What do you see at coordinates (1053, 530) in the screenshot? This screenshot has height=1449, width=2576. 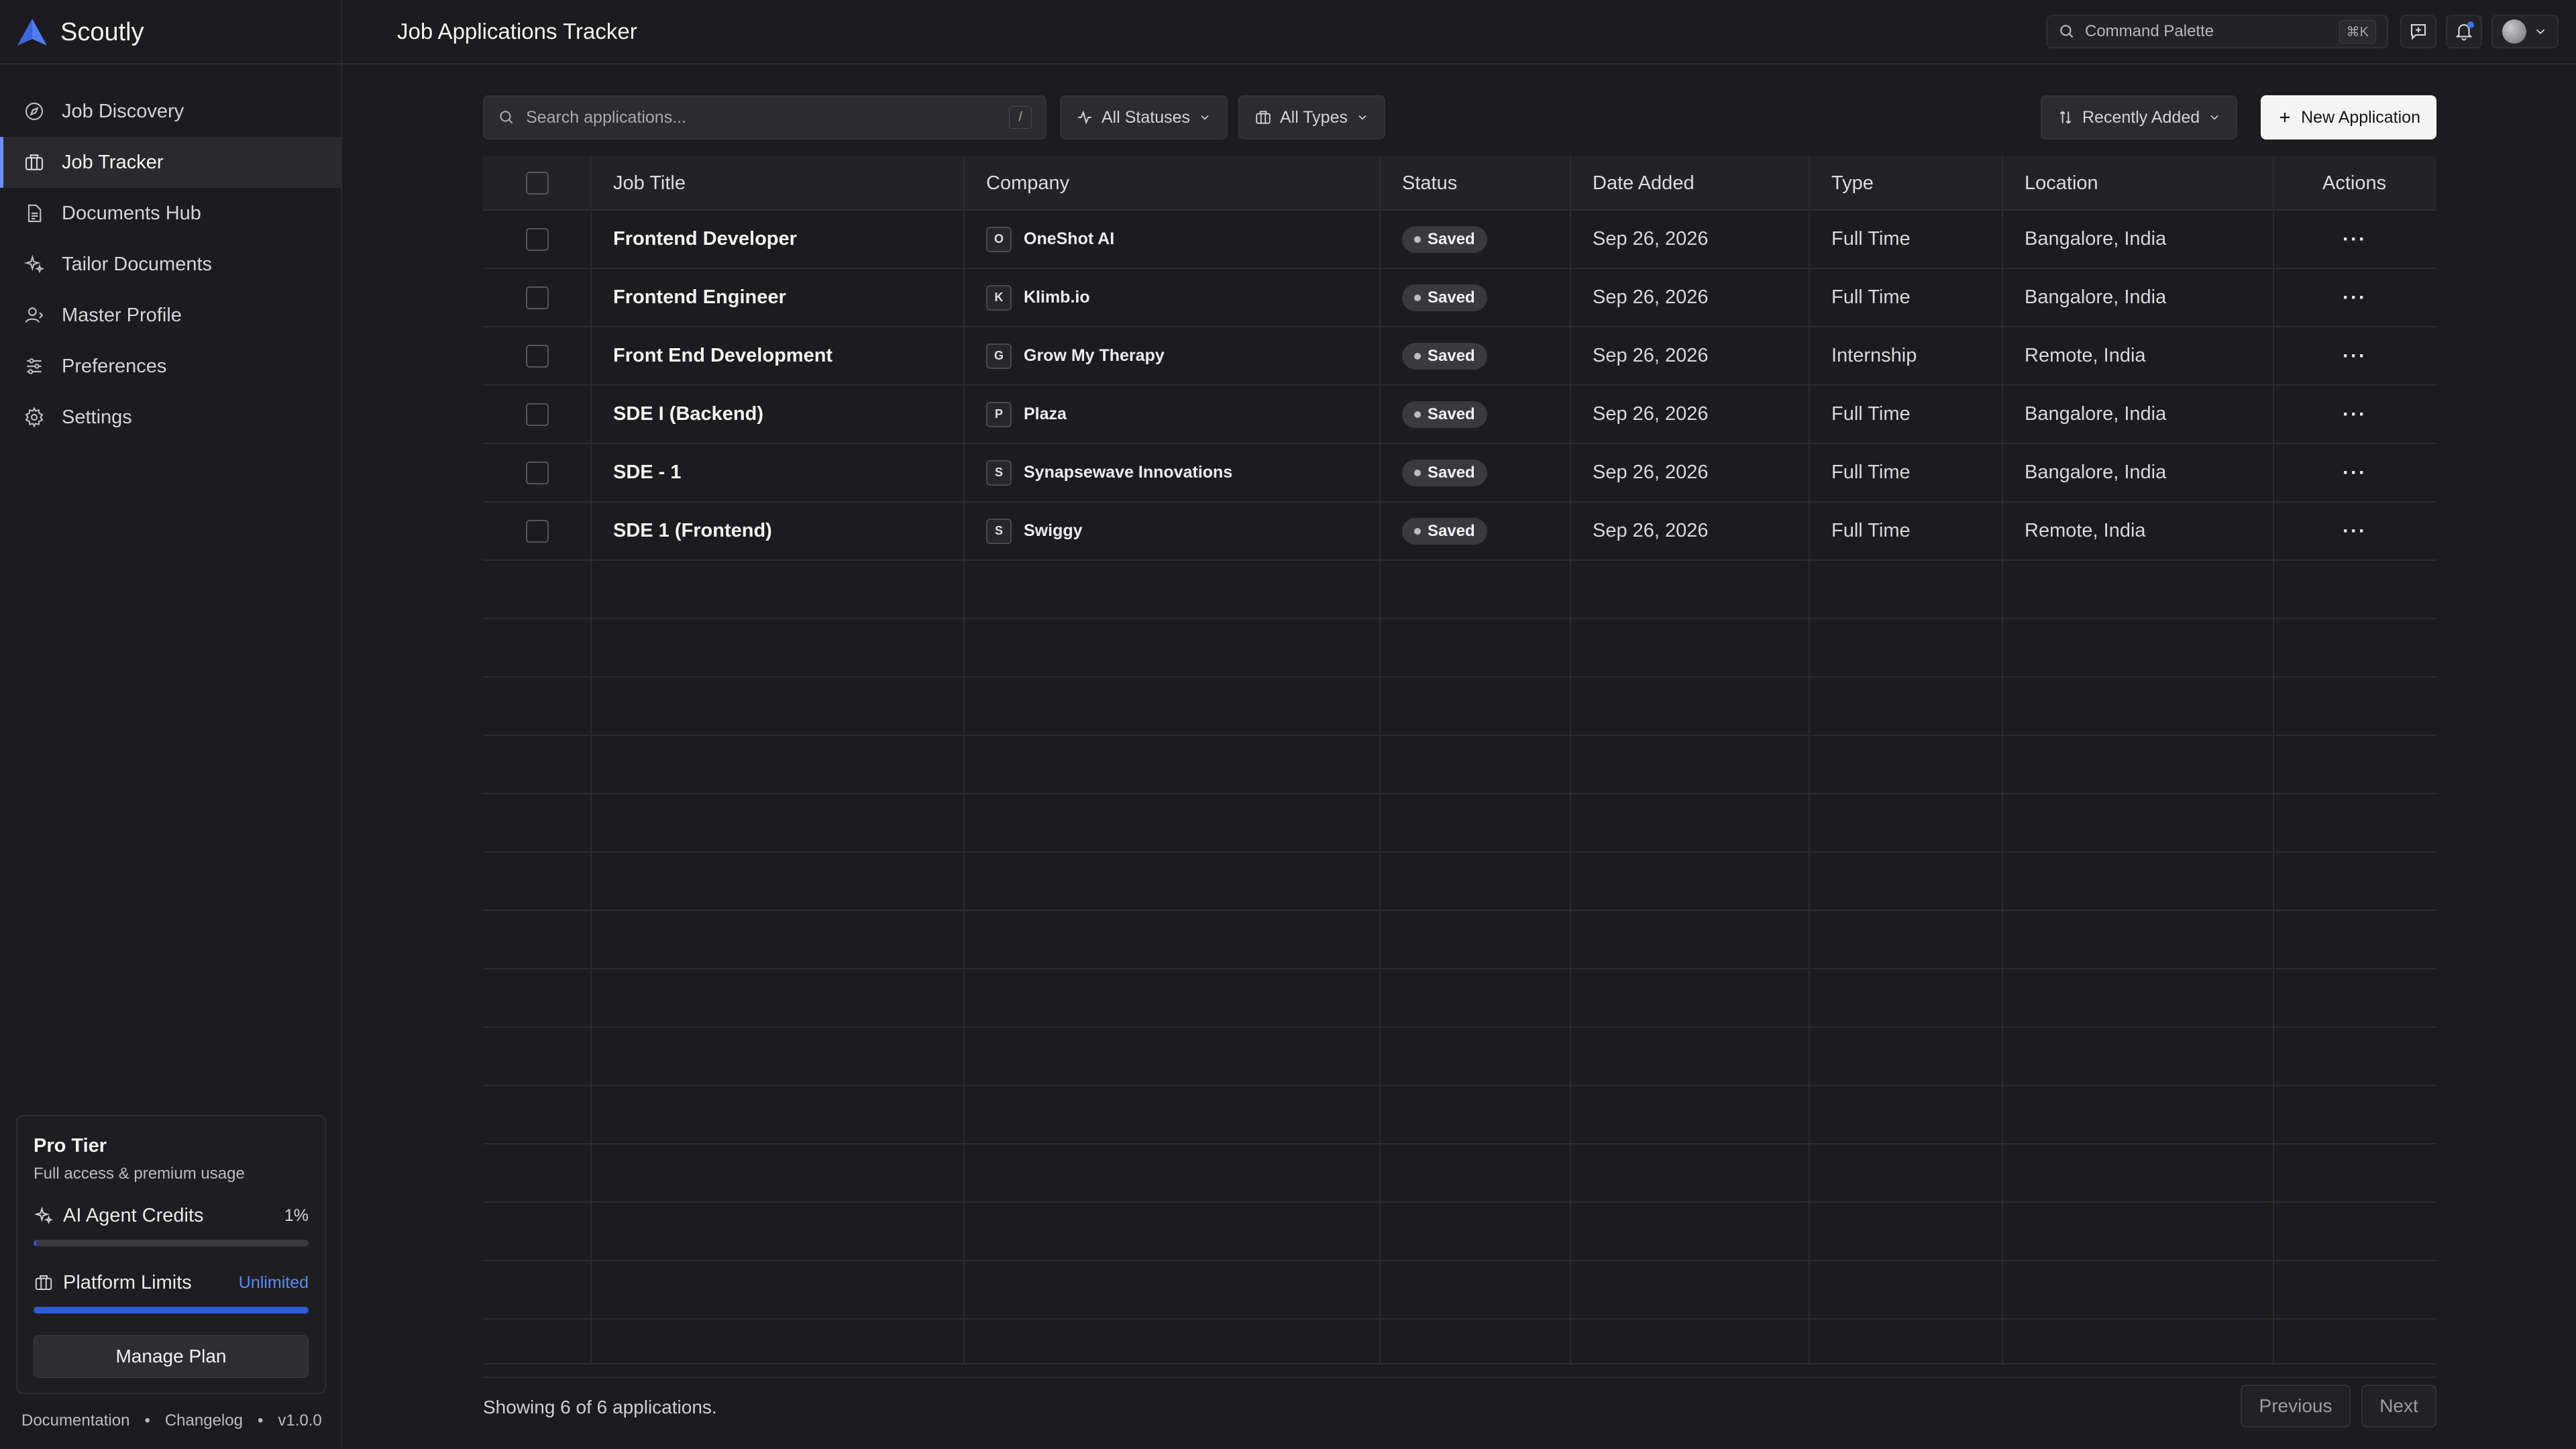 I see `company-name: Swiggy` at bounding box center [1053, 530].